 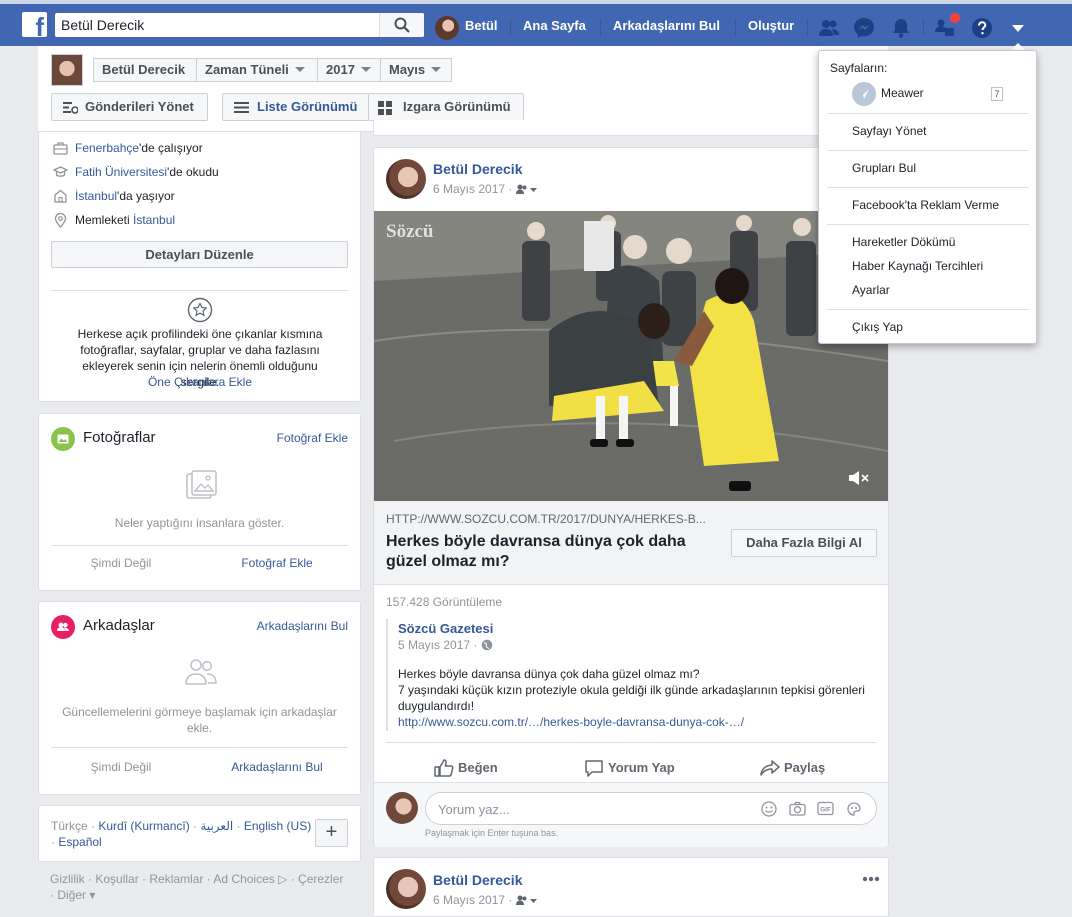 What do you see at coordinates (63, 627) in the screenshot?
I see `friends-icon` at bounding box center [63, 627].